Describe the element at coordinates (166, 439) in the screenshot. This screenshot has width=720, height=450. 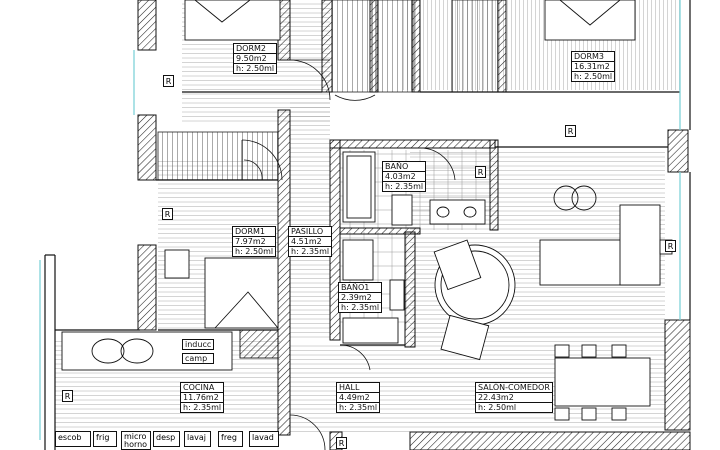
I see `unit-desp: desp` at that location.